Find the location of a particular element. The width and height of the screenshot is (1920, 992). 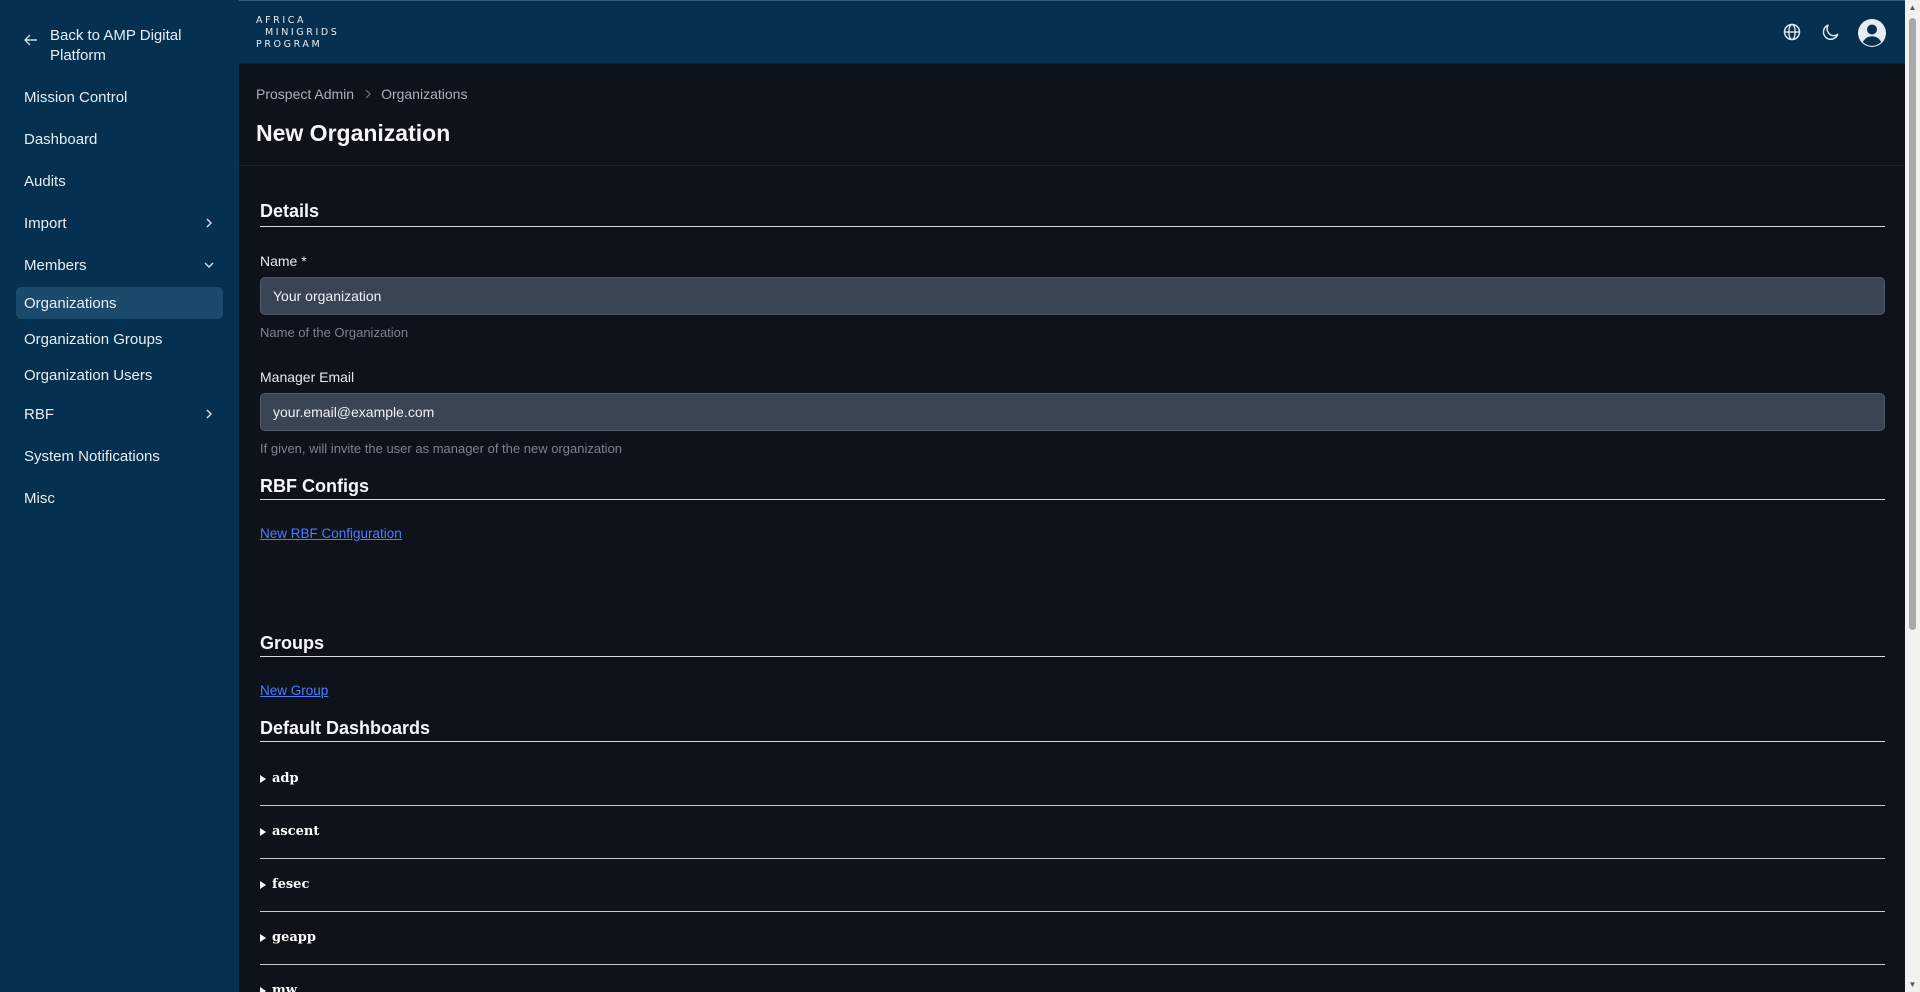

sidebar-item-label: Import is located at coordinates (45, 223).